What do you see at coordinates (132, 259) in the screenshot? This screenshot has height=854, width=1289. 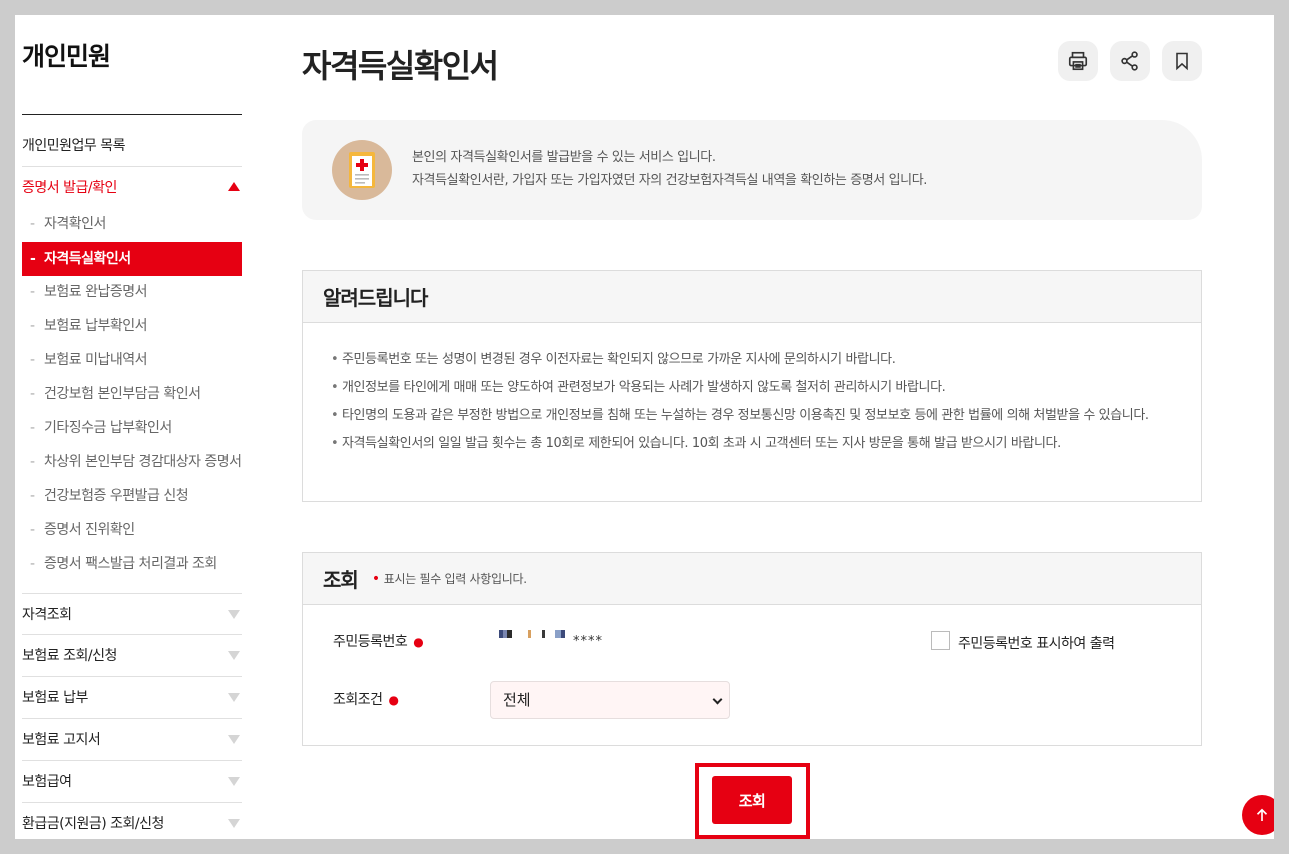 I see `sidebar-sub-qualification-history-cert: 자격득실확인서` at bounding box center [132, 259].